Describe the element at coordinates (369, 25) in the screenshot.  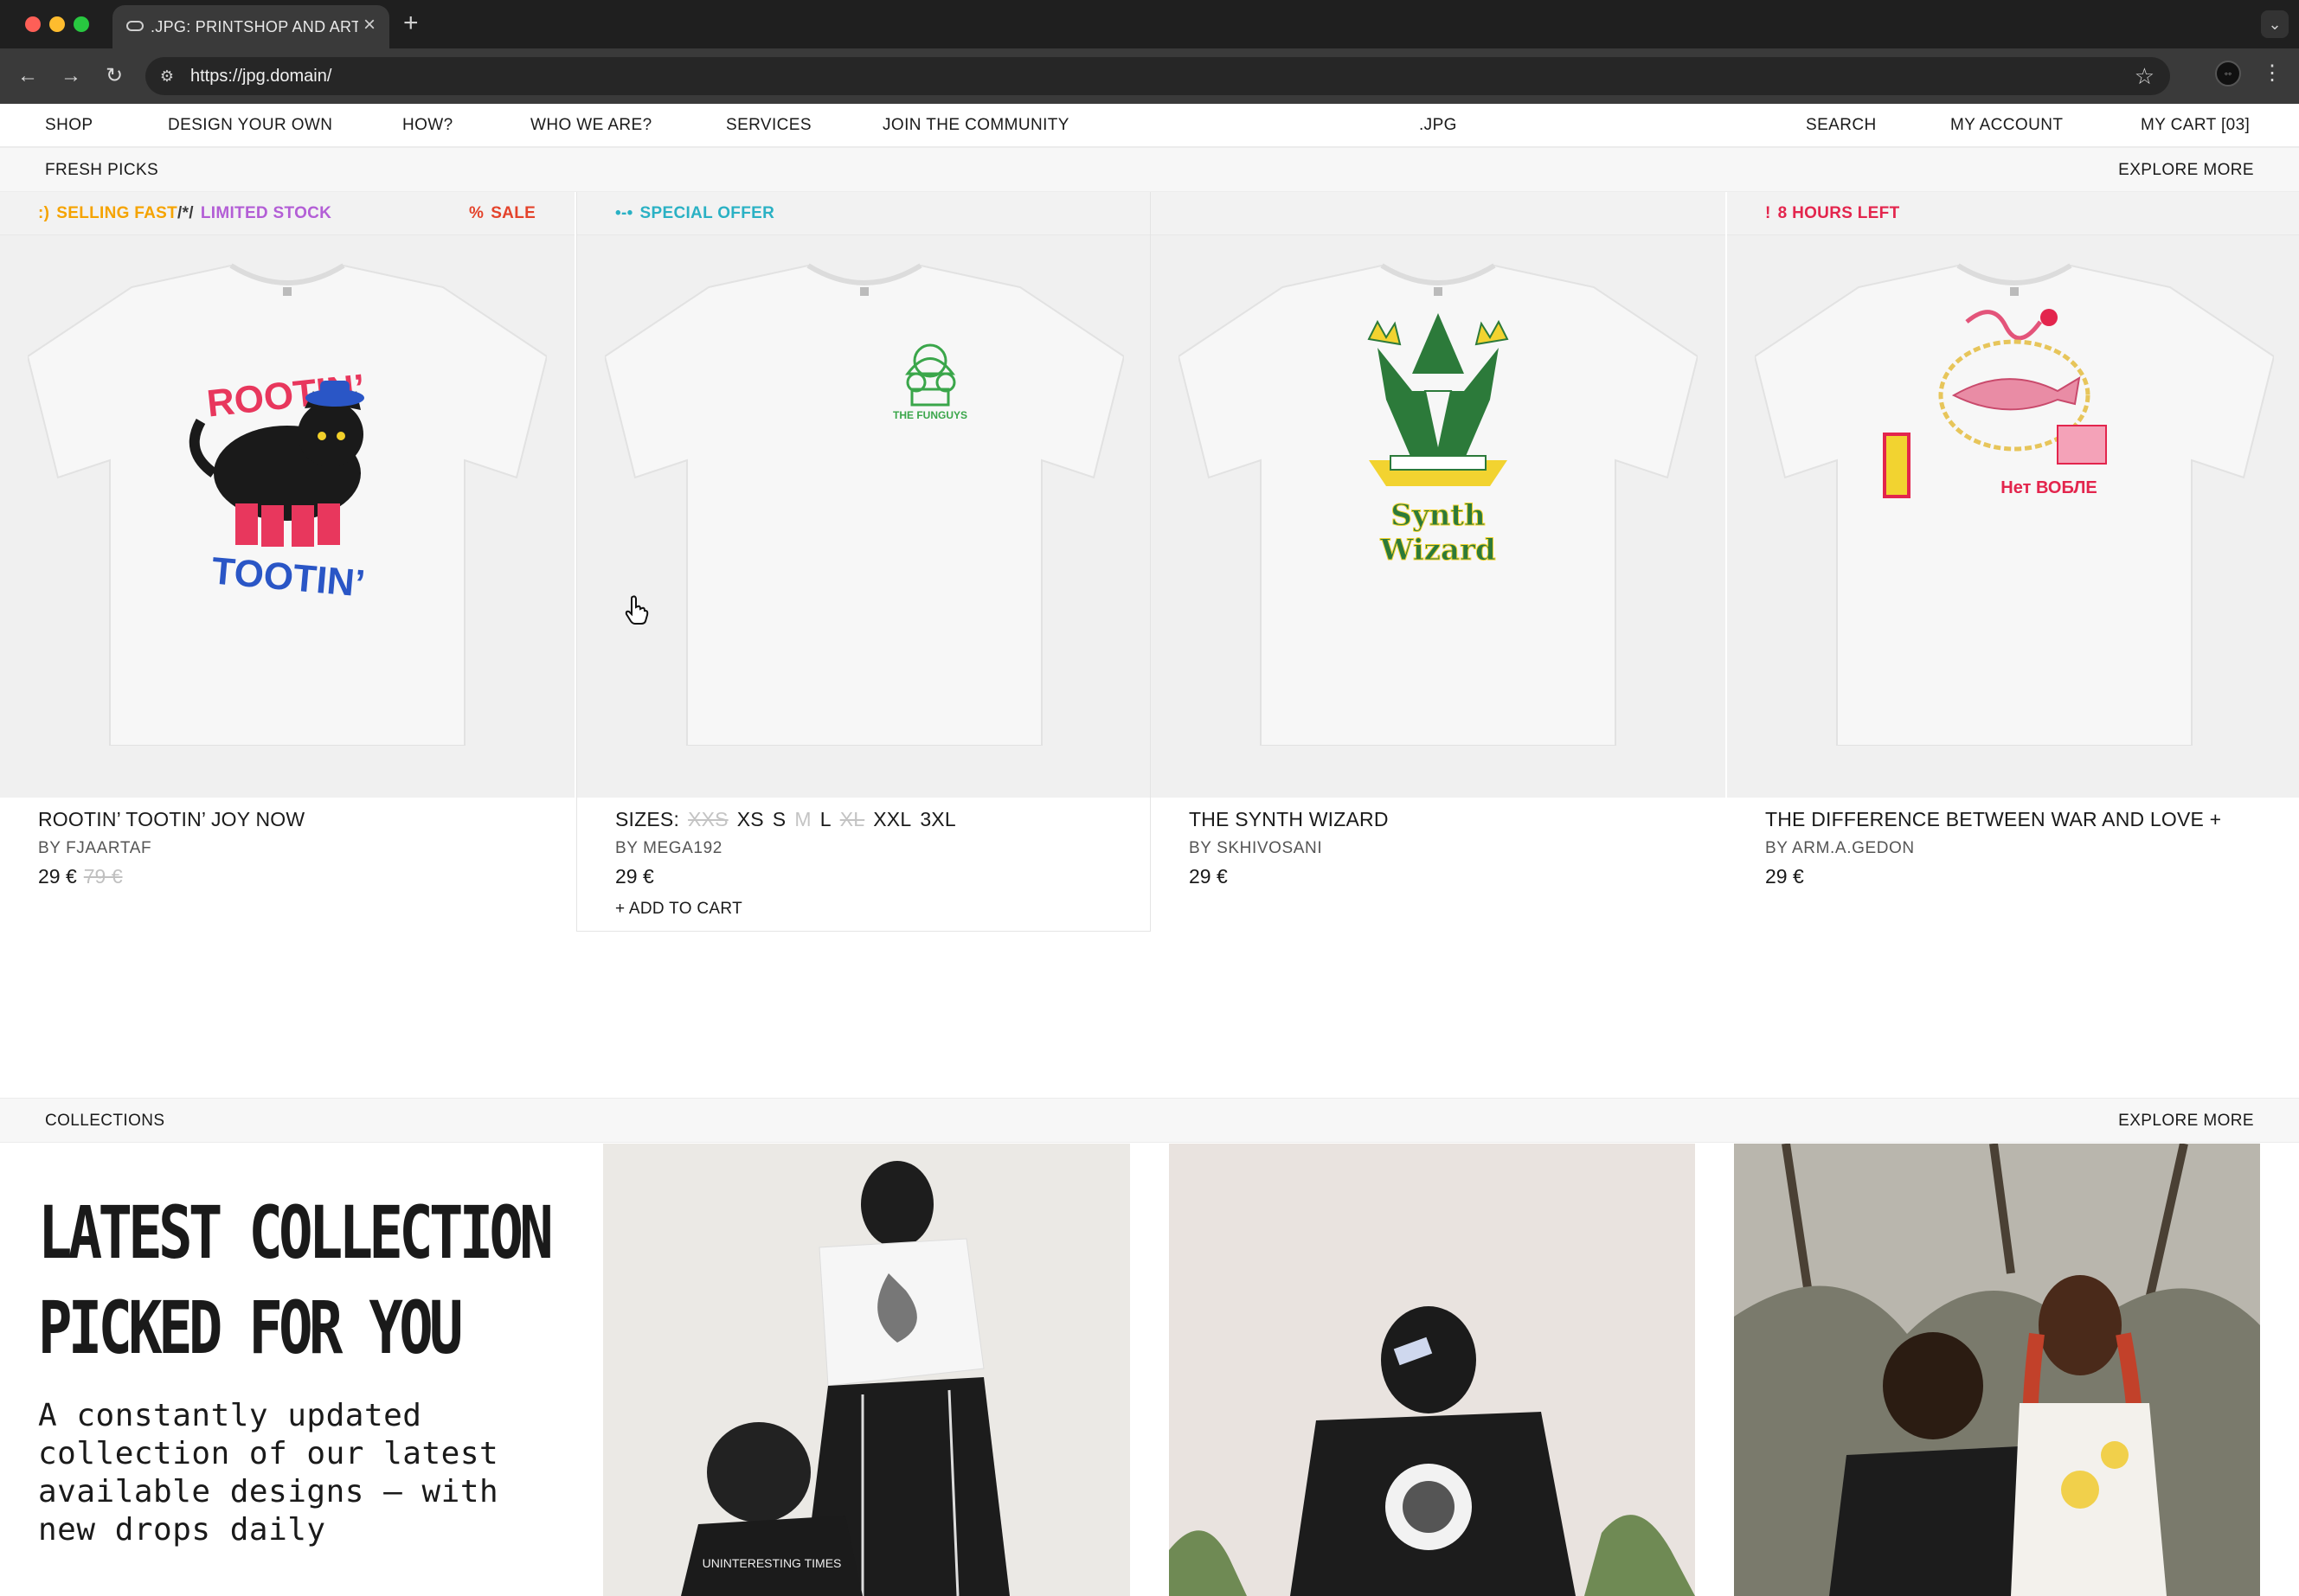
I see `close-tab-icon: ×` at that location.